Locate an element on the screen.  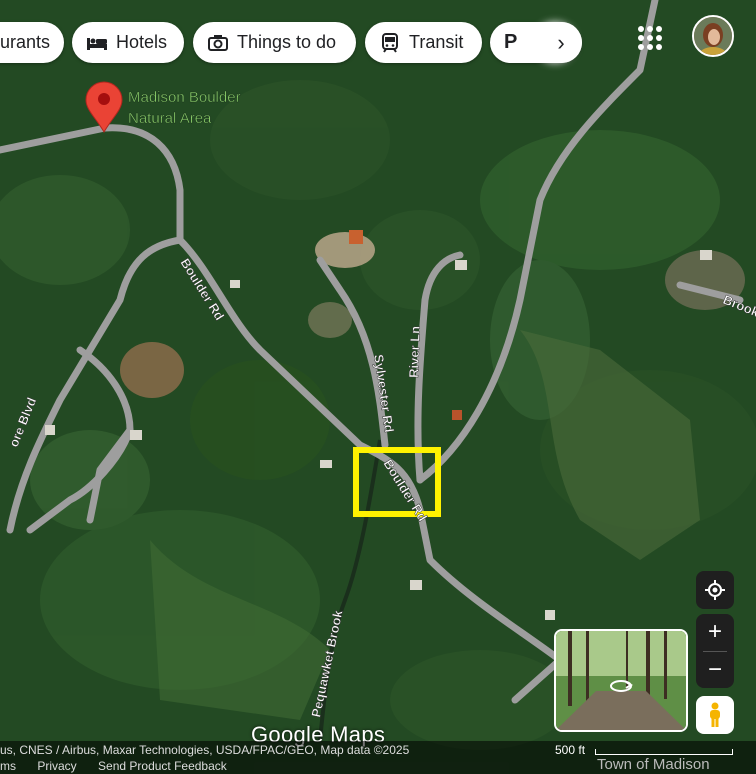
zoom-in-button: + is located at coordinates (715, 632).